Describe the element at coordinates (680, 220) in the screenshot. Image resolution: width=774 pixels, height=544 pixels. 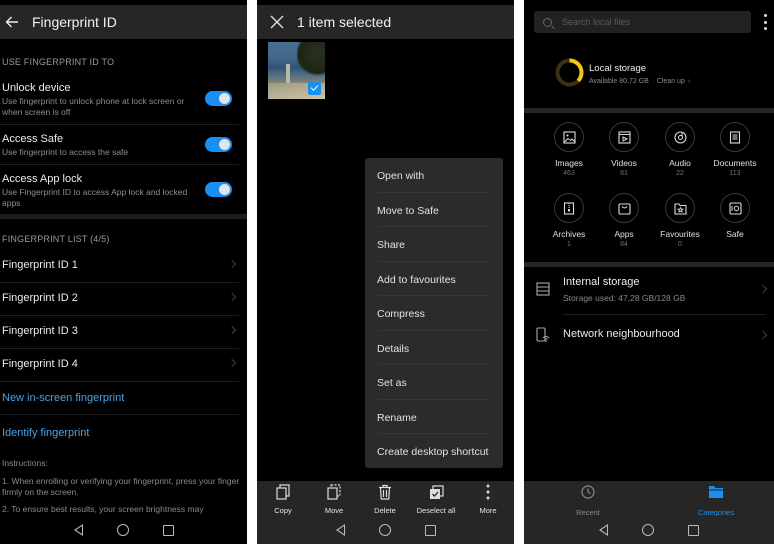
I see `category-favourites: Favourites 0` at that location.